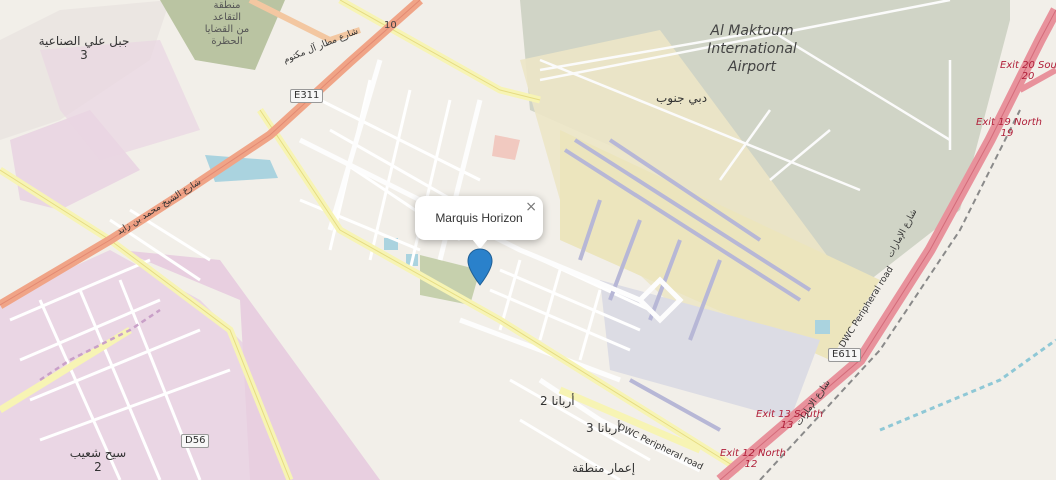  What do you see at coordinates (682, 98) in the screenshot?
I see `place-label-dubai-south: دبي جنوب` at bounding box center [682, 98].